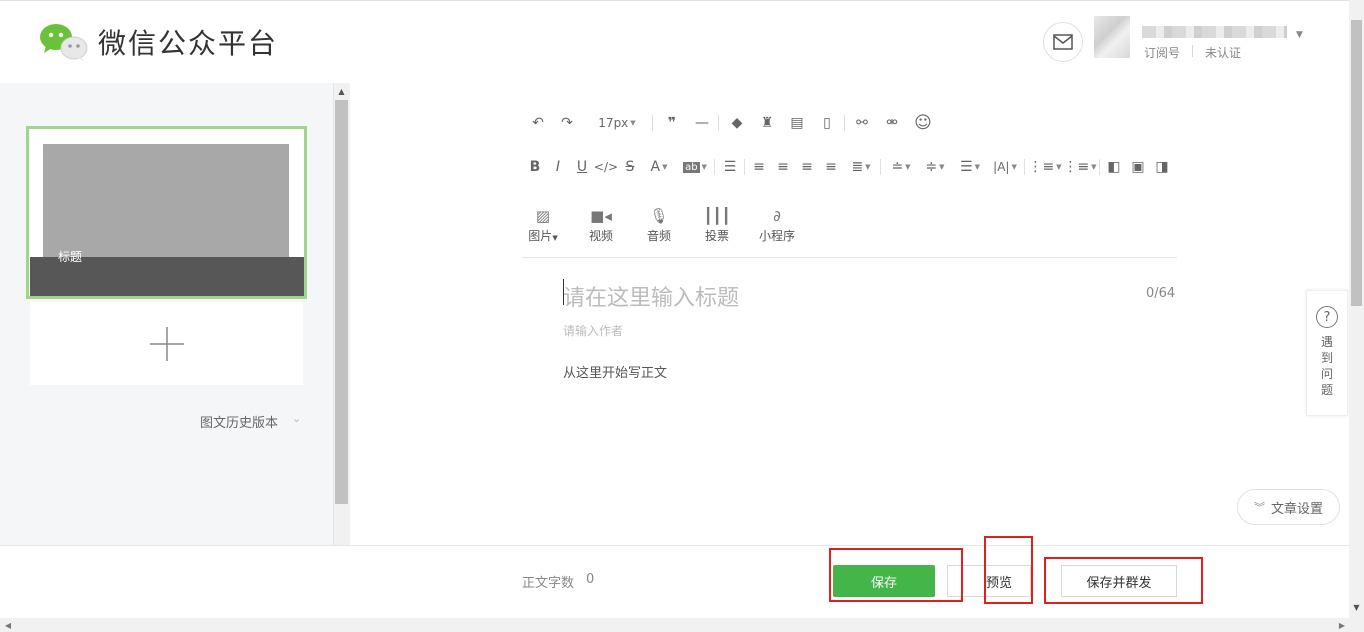 This screenshot has width=1364, height=632. Describe the element at coordinates (613, 123) in the screenshot. I see `font-size-value: 17px` at that location.